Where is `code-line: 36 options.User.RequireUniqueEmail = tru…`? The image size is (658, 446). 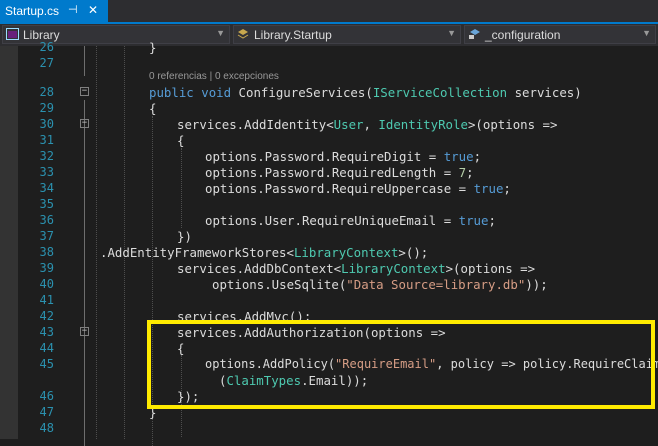
code-line: 36 options.User.RequireUniqueEmail = tru… is located at coordinates (329, 220).